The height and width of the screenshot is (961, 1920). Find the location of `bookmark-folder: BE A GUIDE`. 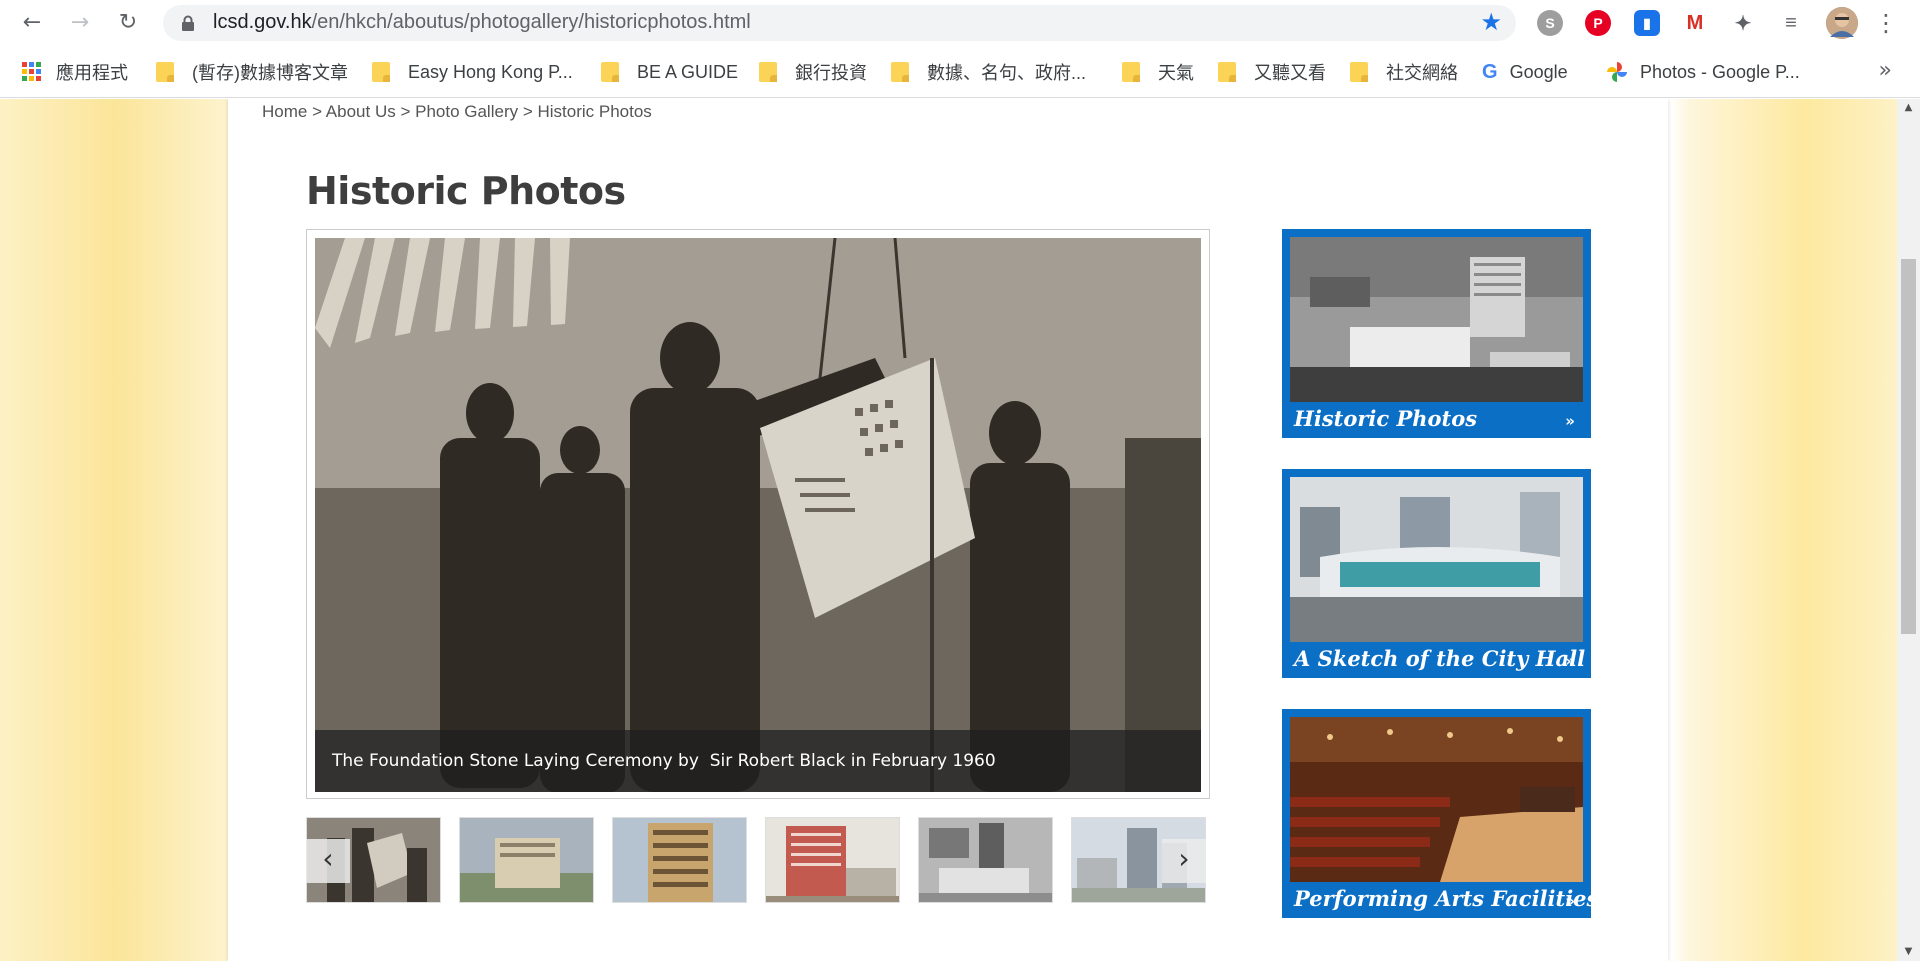

bookmark-folder: BE A GUIDE is located at coordinates (669, 72).